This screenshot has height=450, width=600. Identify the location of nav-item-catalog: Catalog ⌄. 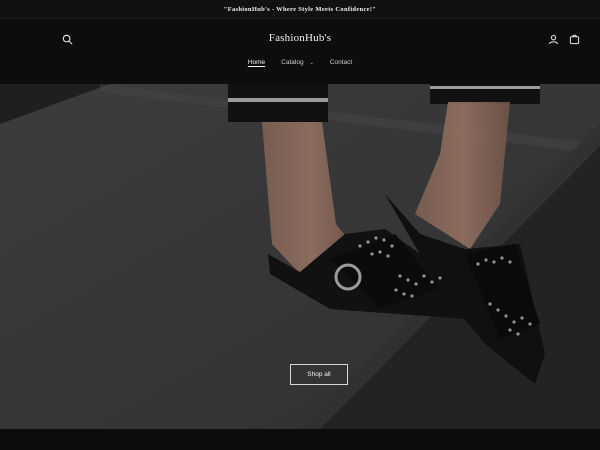
(297, 62).